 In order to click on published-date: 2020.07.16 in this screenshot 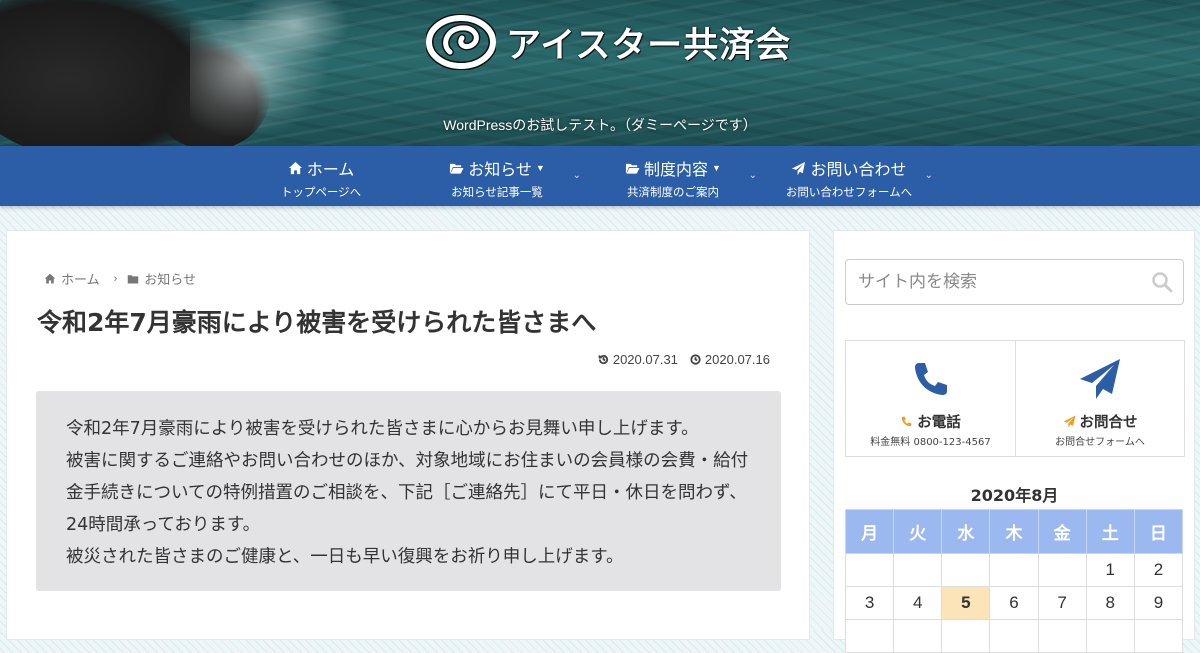, I will do `click(737, 359)`.